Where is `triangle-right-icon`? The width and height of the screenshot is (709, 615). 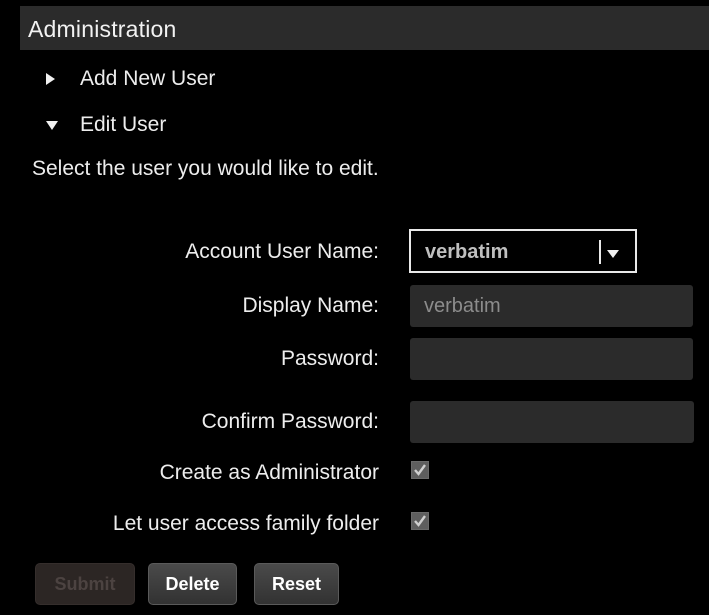
triangle-right-icon is located at coordinates (57, 79).